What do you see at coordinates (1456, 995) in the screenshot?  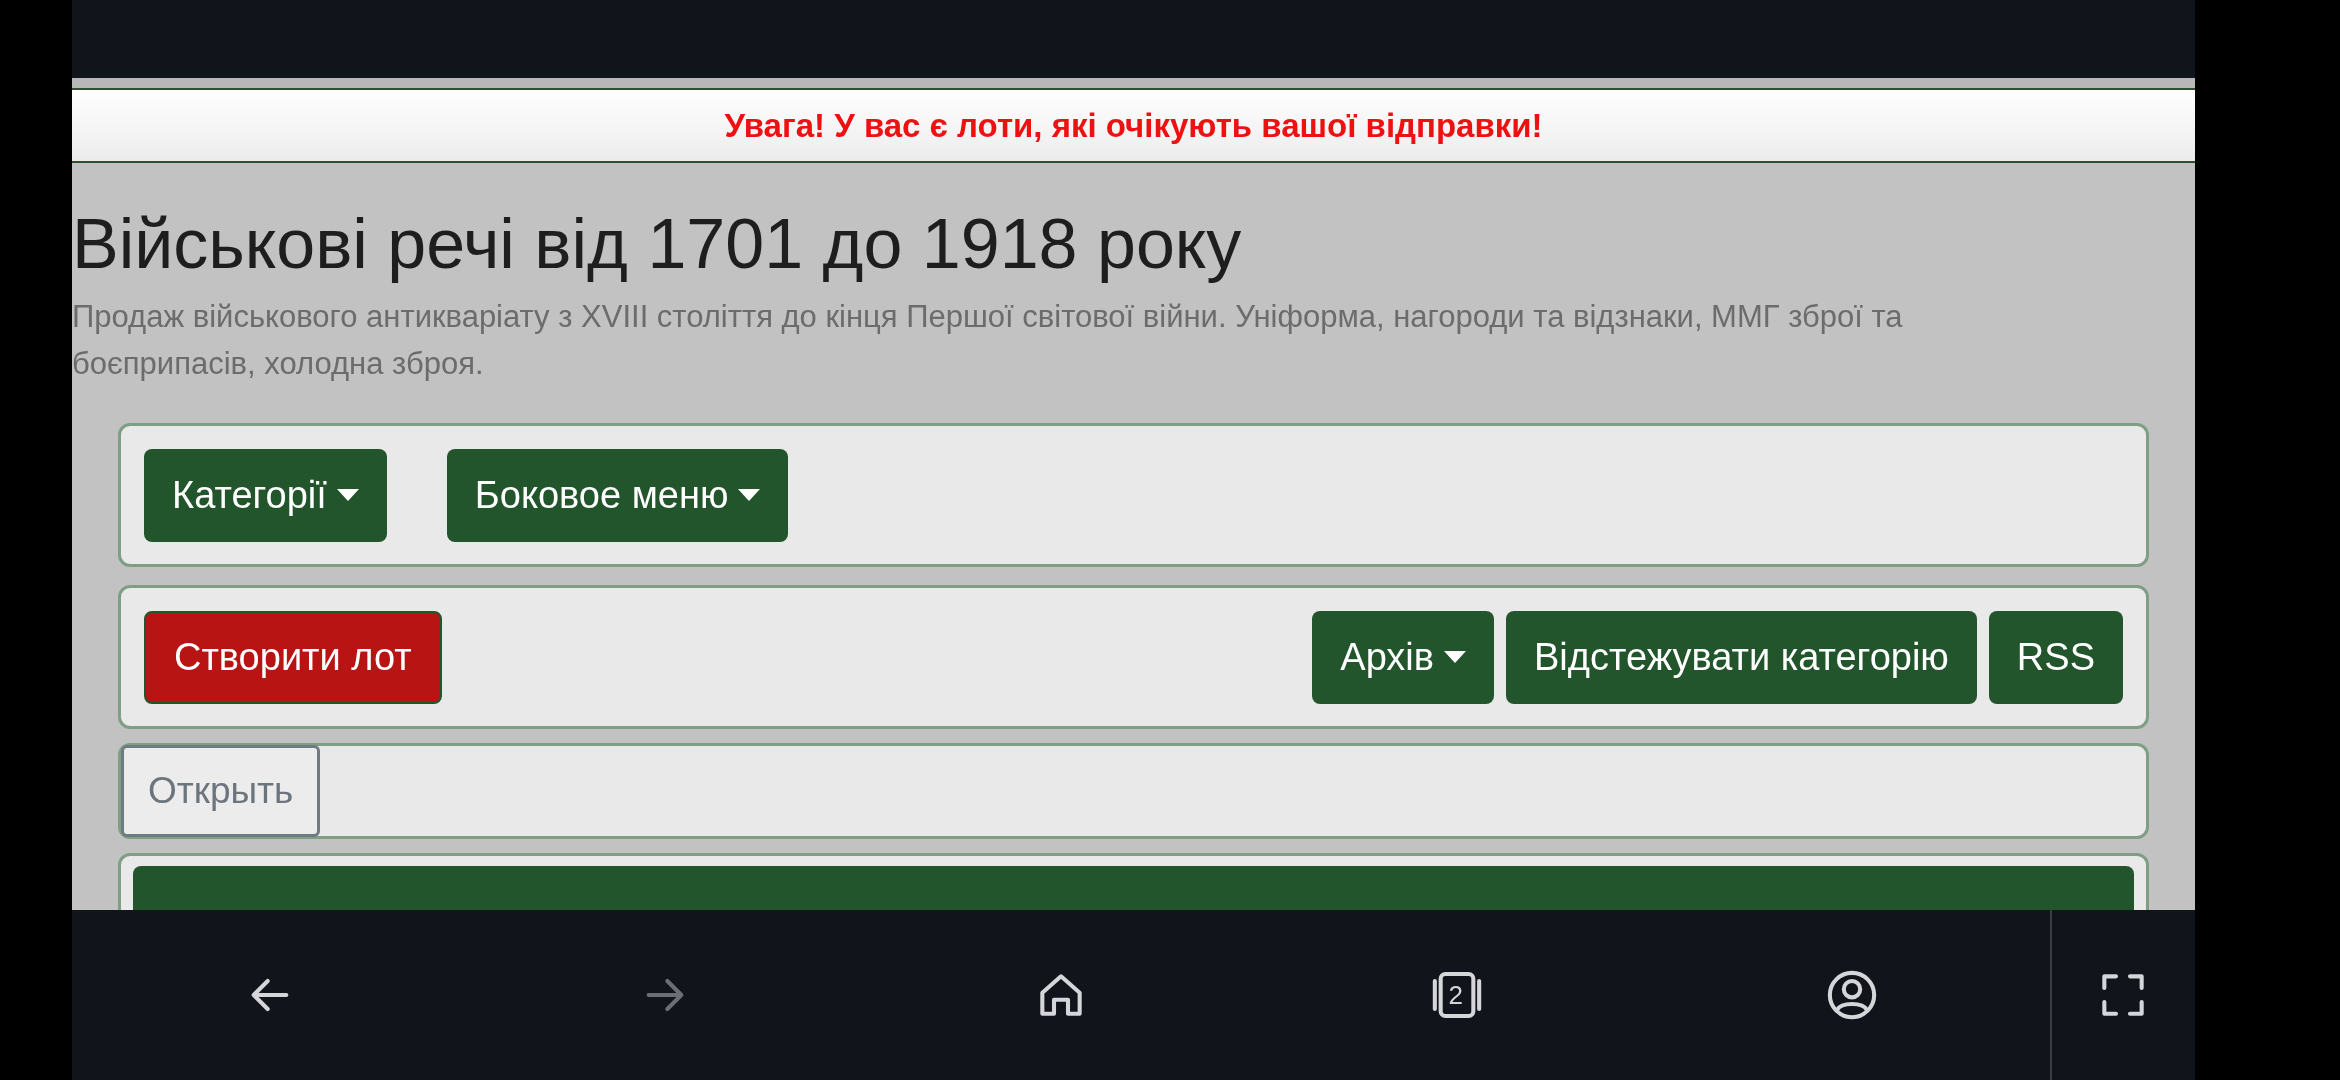 I see `tab-count: 2` at bounding box center [1456, 995].